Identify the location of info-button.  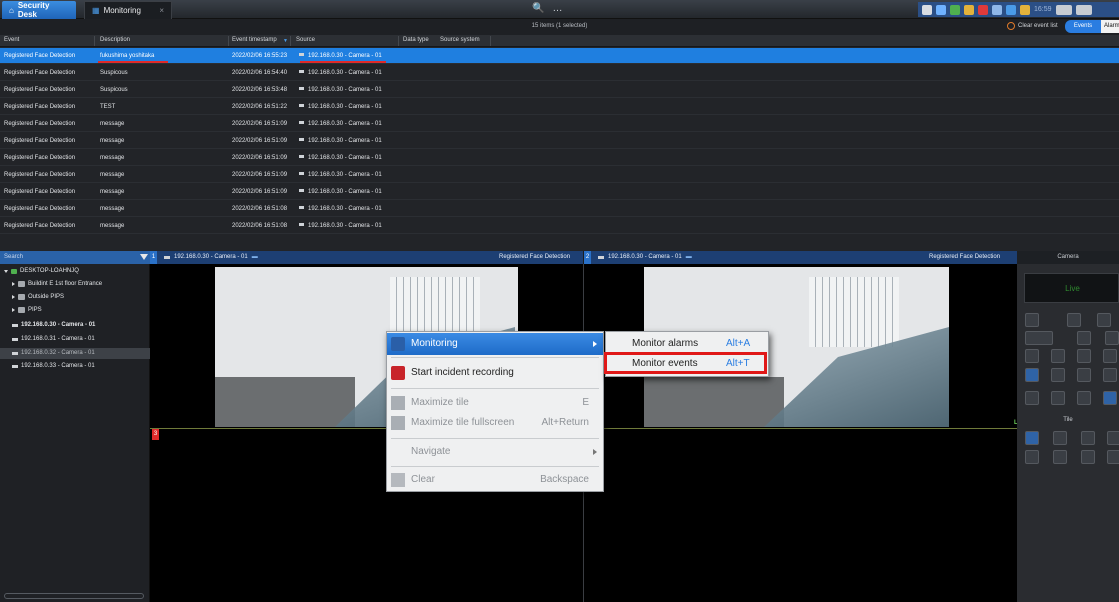
(1110, 398).